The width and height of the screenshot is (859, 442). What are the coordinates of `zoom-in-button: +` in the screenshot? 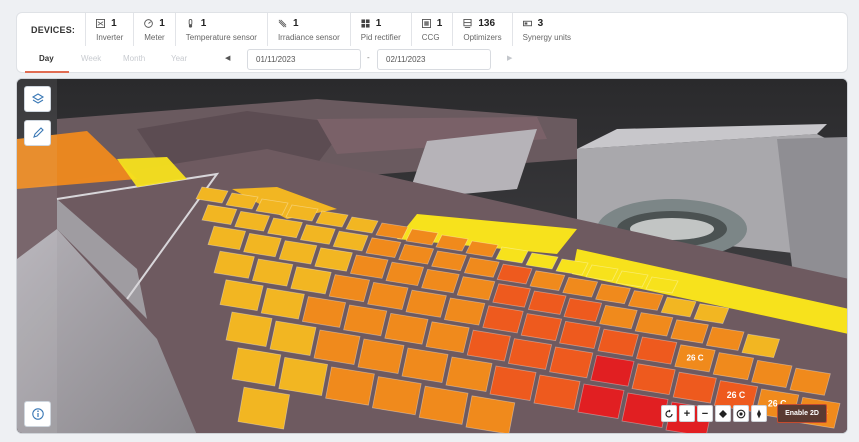 It's located at (687, 413).